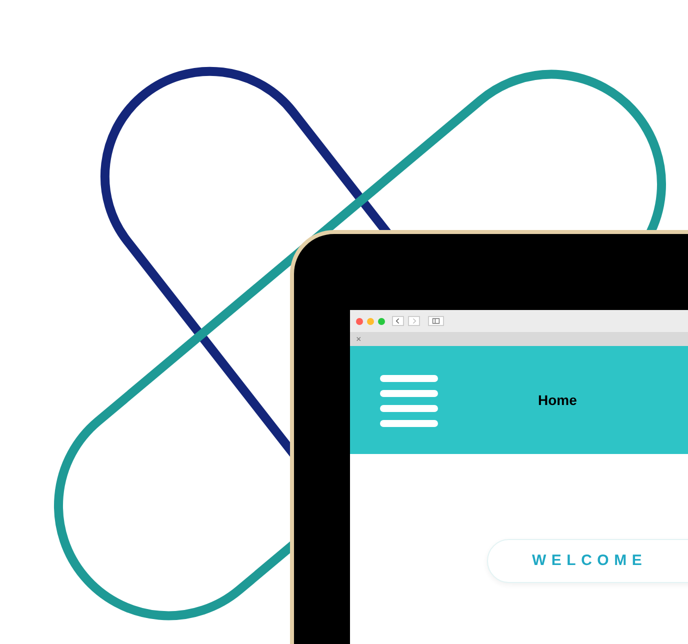 This screenshot has height=644, width=688. Describe the element at coordinates (436, 321) in the screenshot. I see `sidebar-icon` at that location.